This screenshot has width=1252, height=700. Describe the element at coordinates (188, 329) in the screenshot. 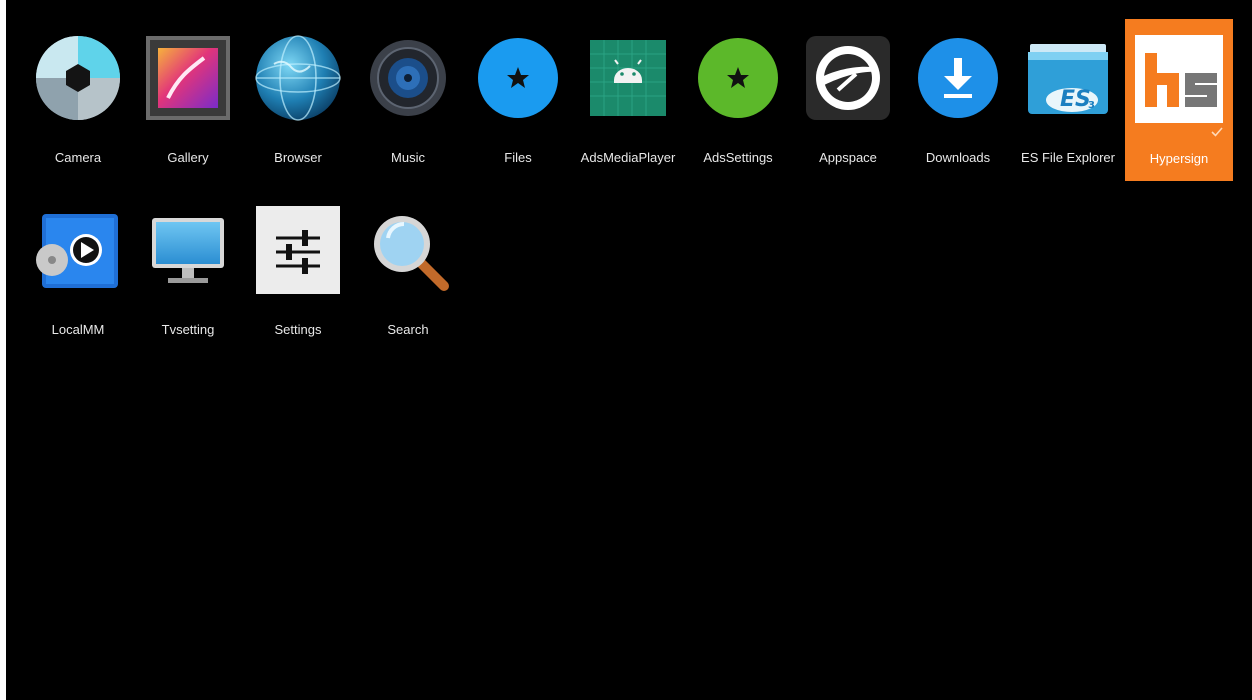

I see `app-label: Tvsetting` at that location.